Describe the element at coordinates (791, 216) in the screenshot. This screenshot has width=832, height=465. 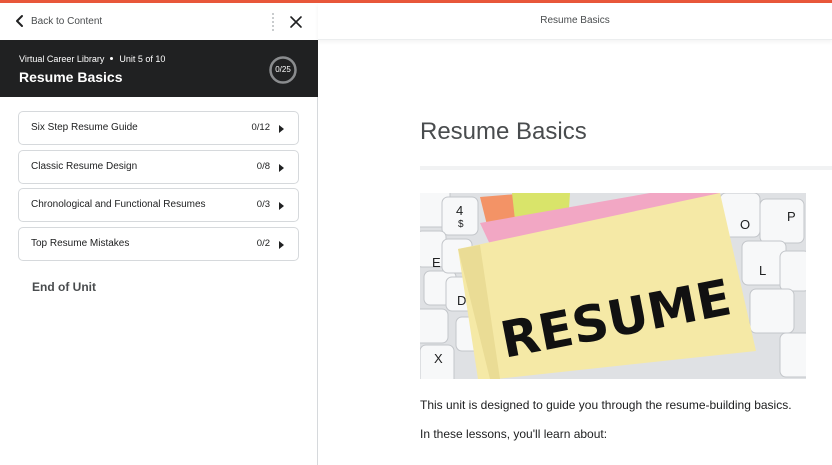
I see `svg-text: P` at that location.